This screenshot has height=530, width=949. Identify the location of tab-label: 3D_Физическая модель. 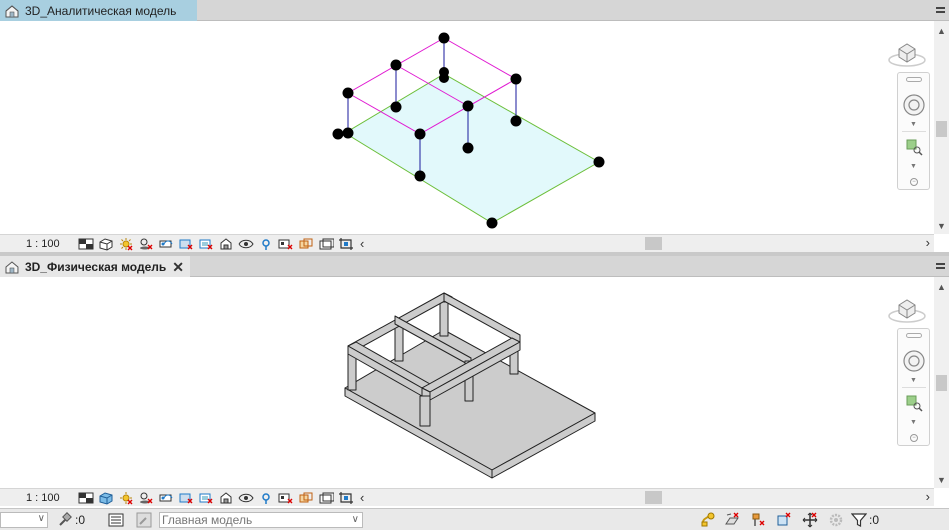
(95, 266).